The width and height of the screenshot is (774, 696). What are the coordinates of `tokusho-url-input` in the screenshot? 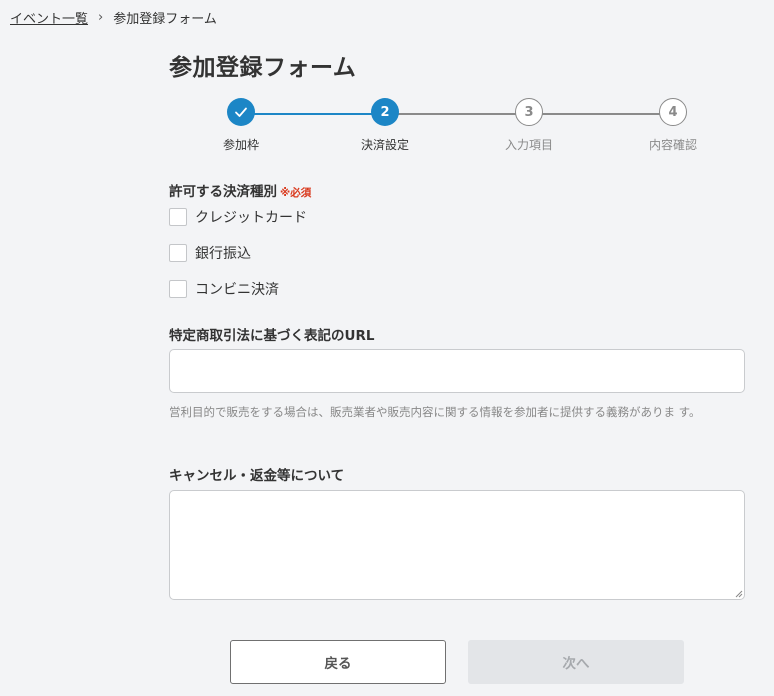 It's located at (457, 371).